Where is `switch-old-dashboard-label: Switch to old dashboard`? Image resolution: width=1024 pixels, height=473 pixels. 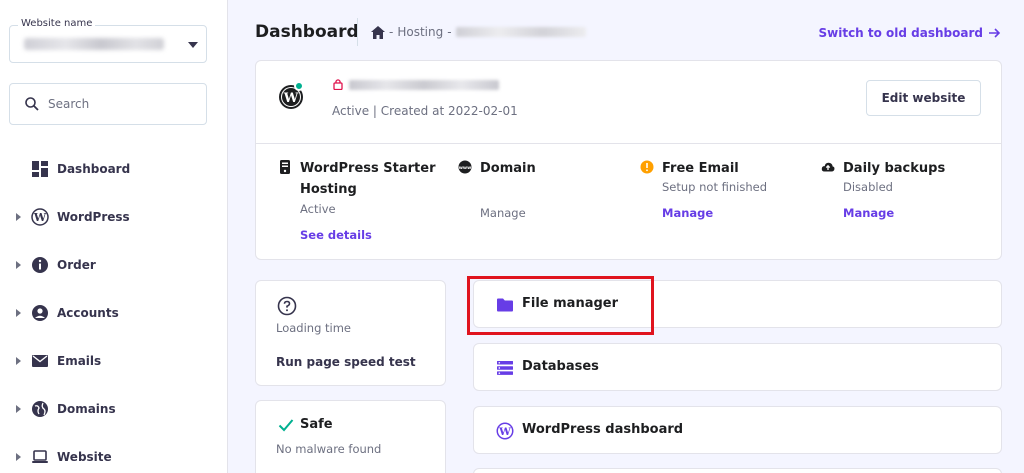 switch-old-dashboard-label: Switch to old dashboard is located at coordinates (900, 33).